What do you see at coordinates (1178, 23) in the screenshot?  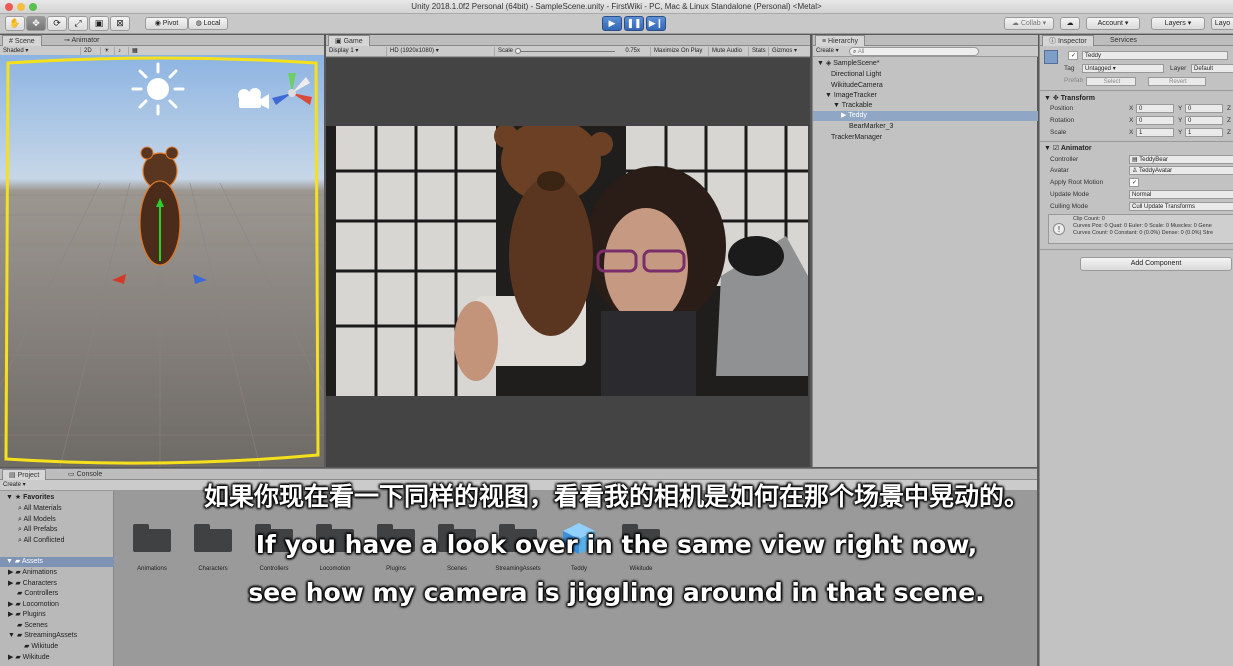 I see `layers-dropdown: Layers ▾` at bounding box center [1178, 23].